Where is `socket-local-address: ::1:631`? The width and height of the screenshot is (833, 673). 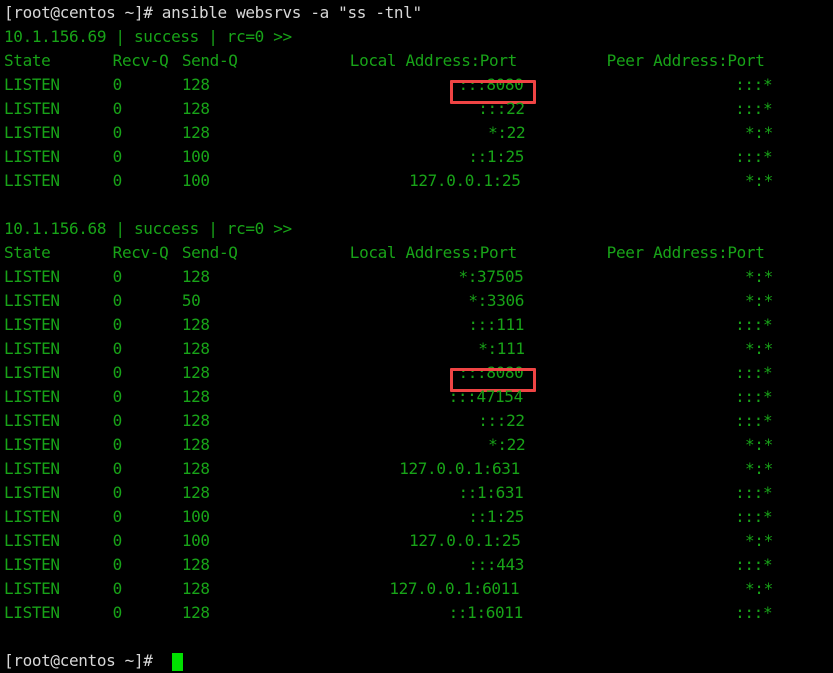 socket-local-address: ::1:631 is located at coordinates (491, 492).